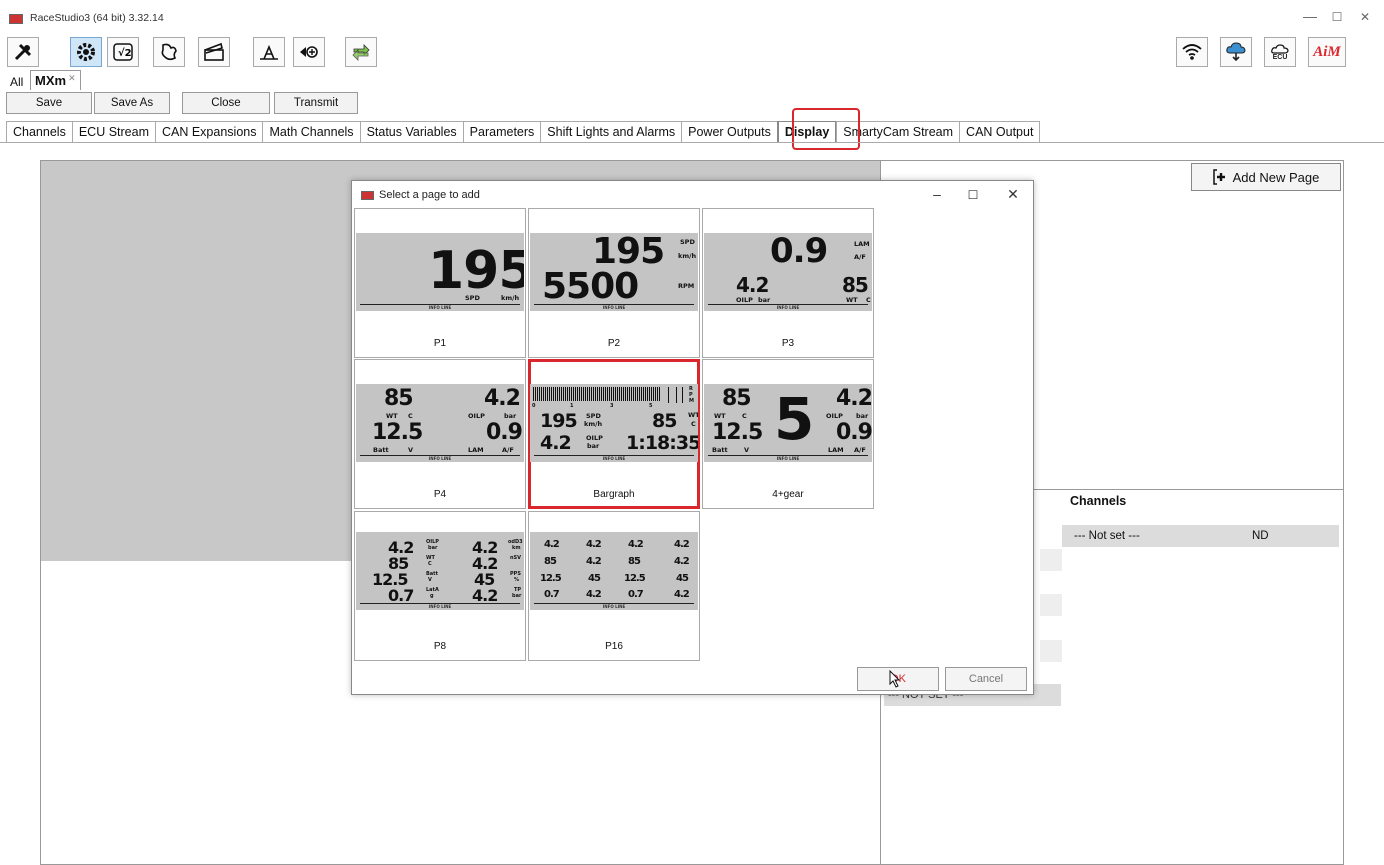 The height and width of the screenshot is (865, 1384). I want to click on main-toolbar: √2 ECU AiM, so click(692, 52).